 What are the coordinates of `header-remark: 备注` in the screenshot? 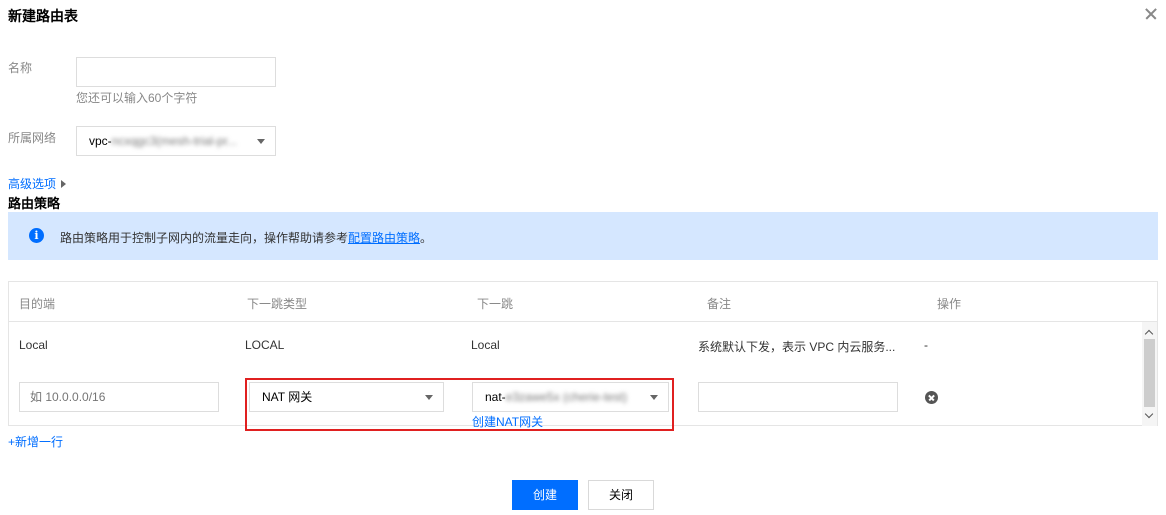 It's located at (719, 304).